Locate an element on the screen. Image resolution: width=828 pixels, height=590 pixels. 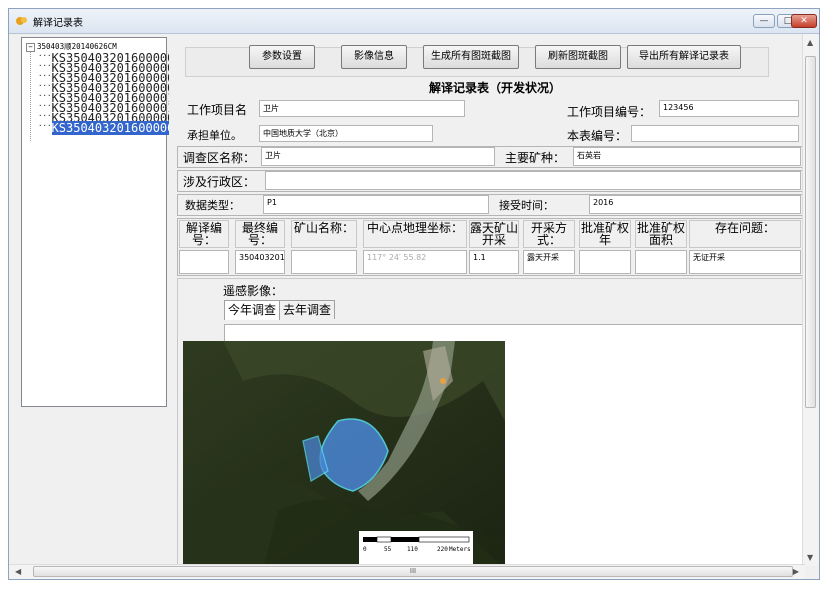
tree-item: ··· KS3504032016000001 is located at coordinates (110, 118).